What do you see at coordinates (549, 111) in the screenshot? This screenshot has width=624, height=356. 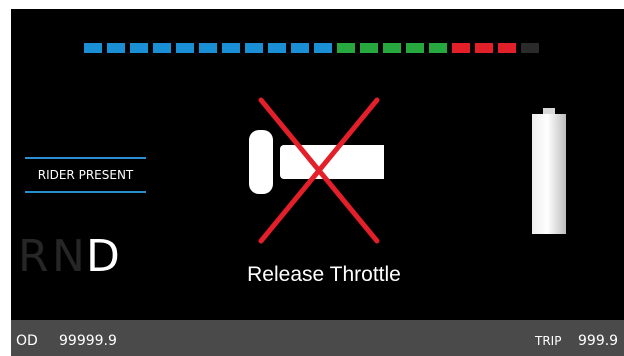 I see `battery-terminal` at bounding box center [549, 111].